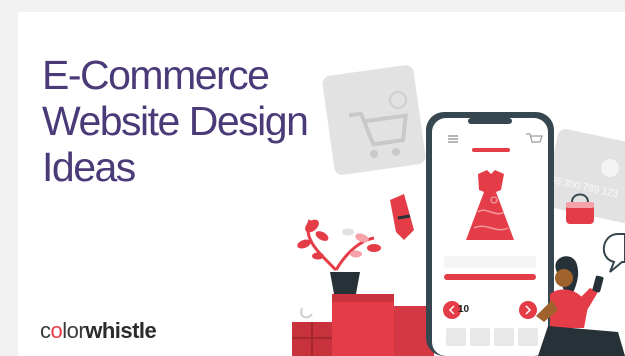 Image resolution: width=625 pixels, height=356 pixels. What do you see at coordinates (121, 330) in the screenshot?
I see `logo-text-whistle: whistle` at bounding box center [121, 330].